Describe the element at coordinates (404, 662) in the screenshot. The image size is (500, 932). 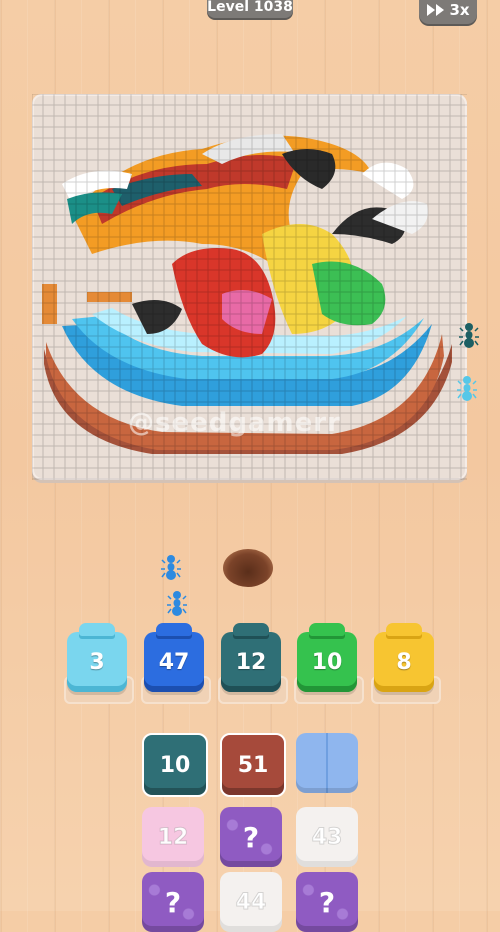
I see `spool-count: 8` at that location.